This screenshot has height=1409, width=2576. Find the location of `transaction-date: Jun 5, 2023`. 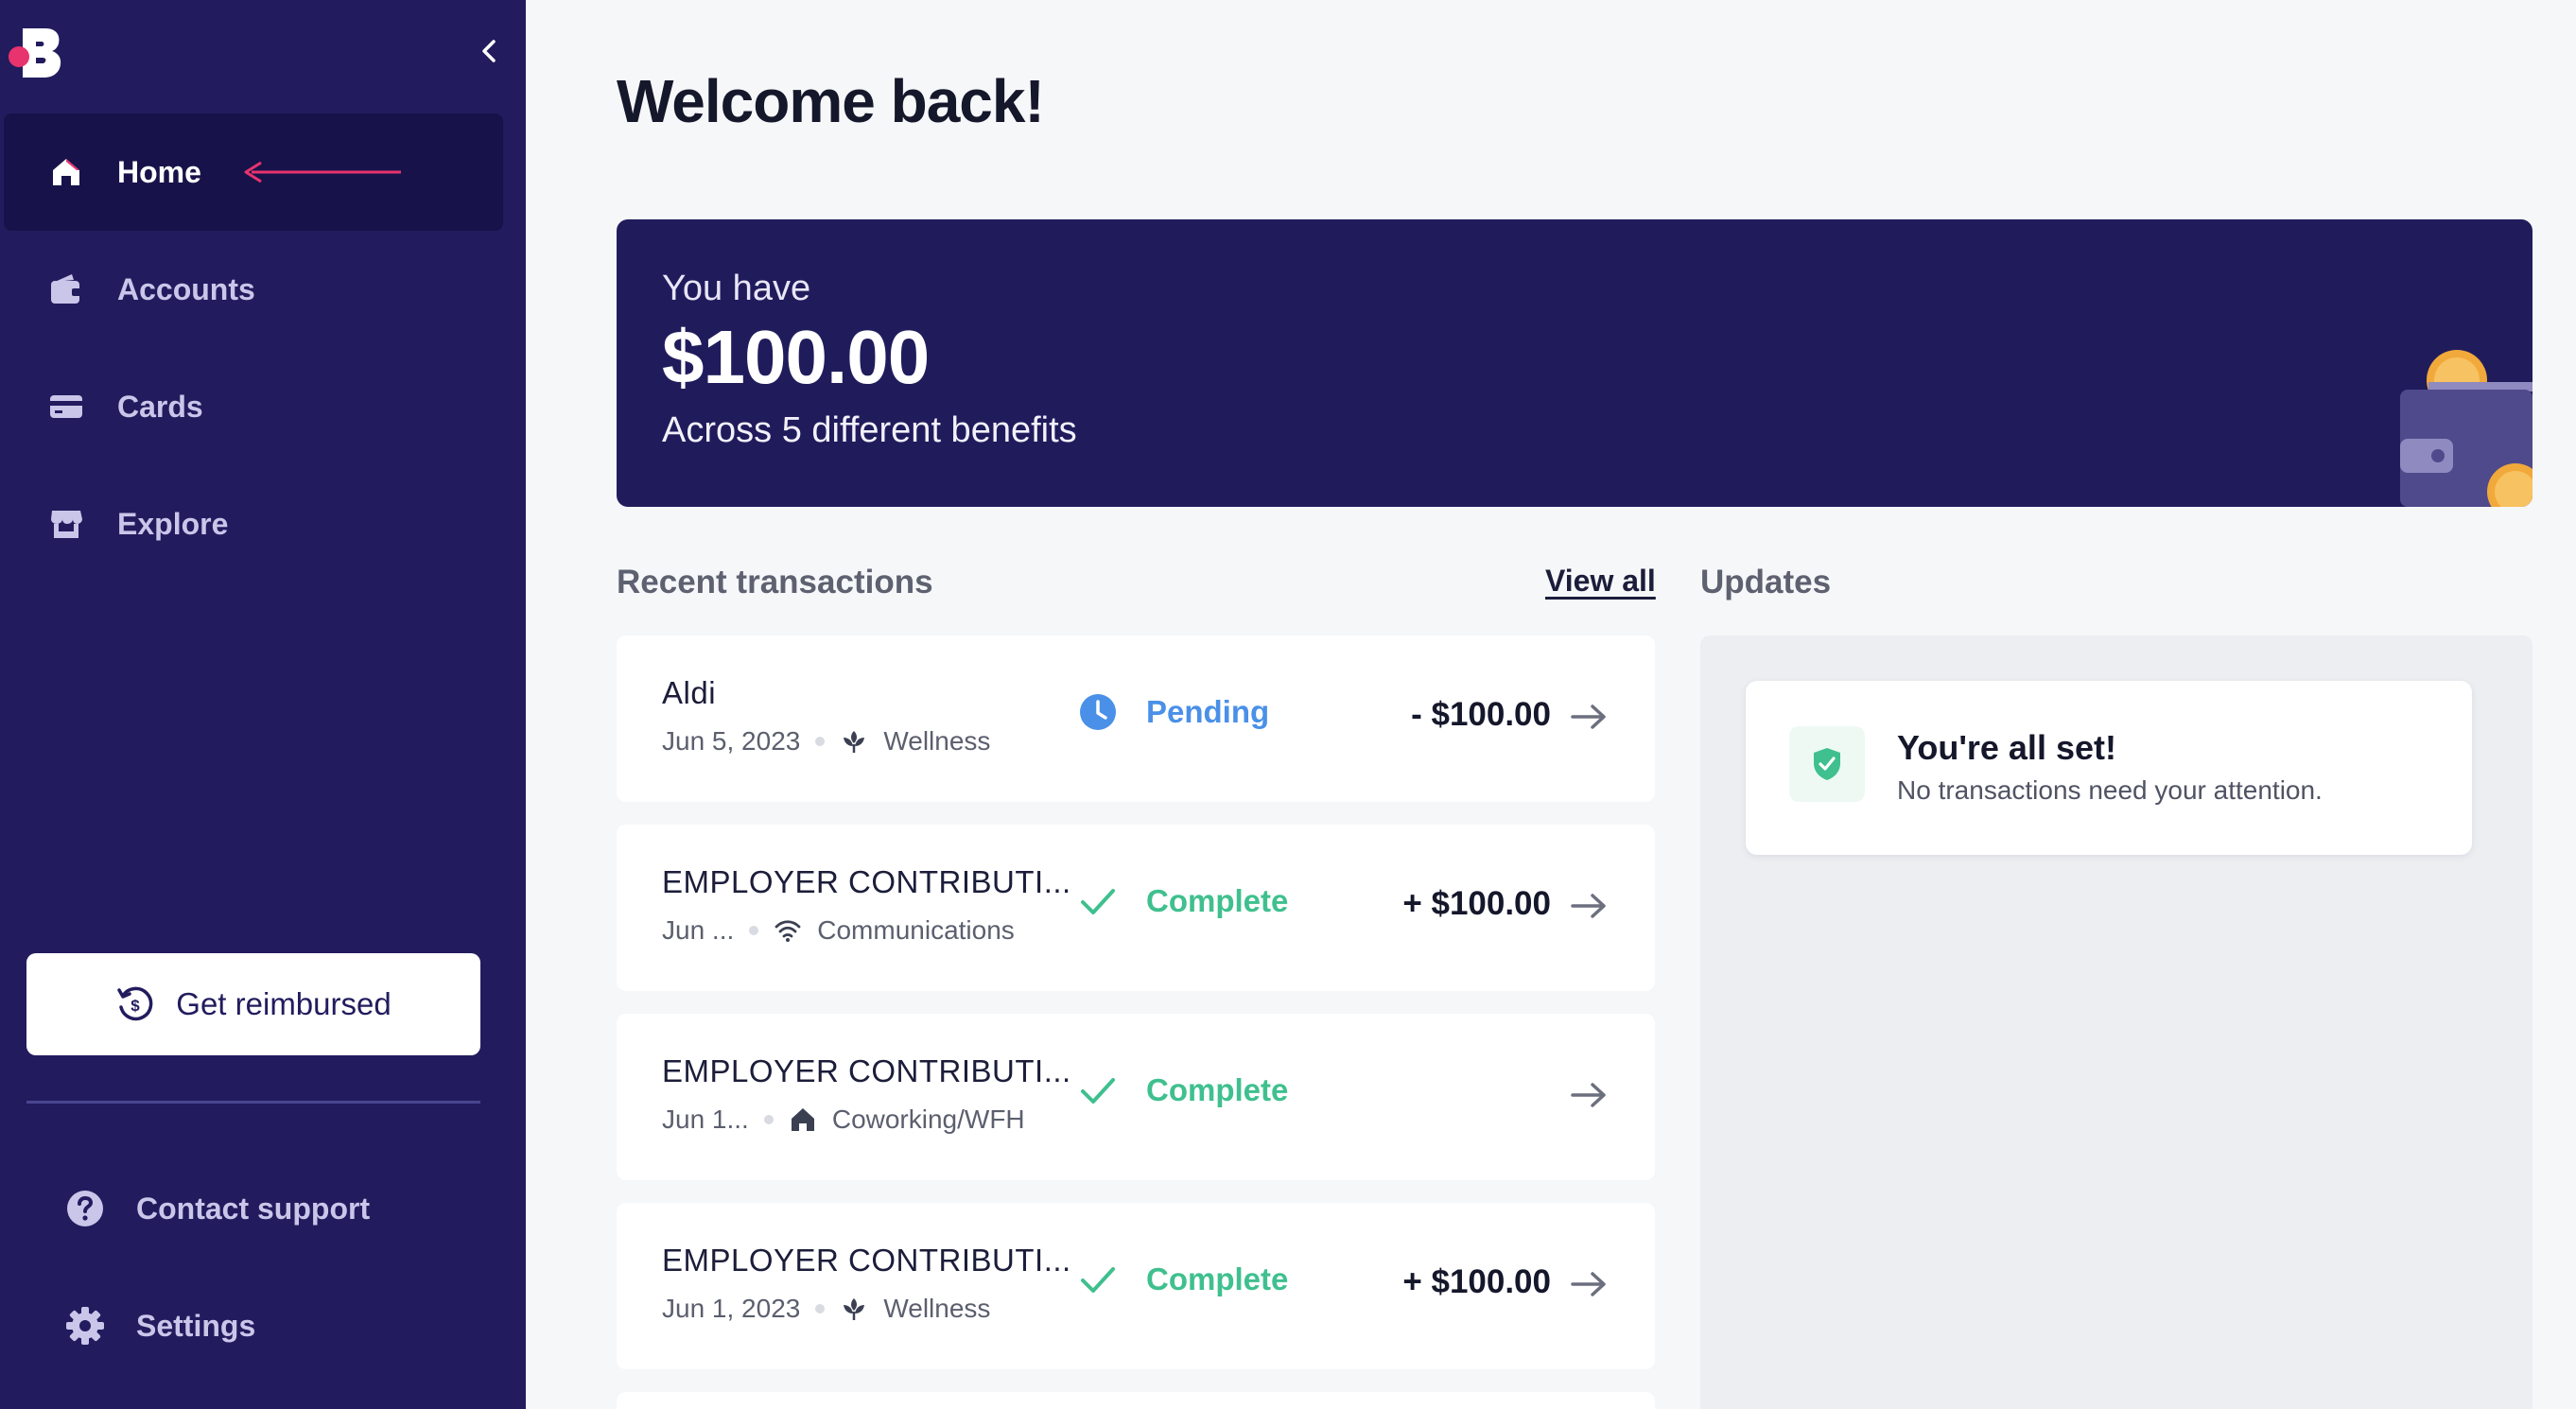

transaction-date: Jun 5, 2023 is located at coordinates (731, 741).